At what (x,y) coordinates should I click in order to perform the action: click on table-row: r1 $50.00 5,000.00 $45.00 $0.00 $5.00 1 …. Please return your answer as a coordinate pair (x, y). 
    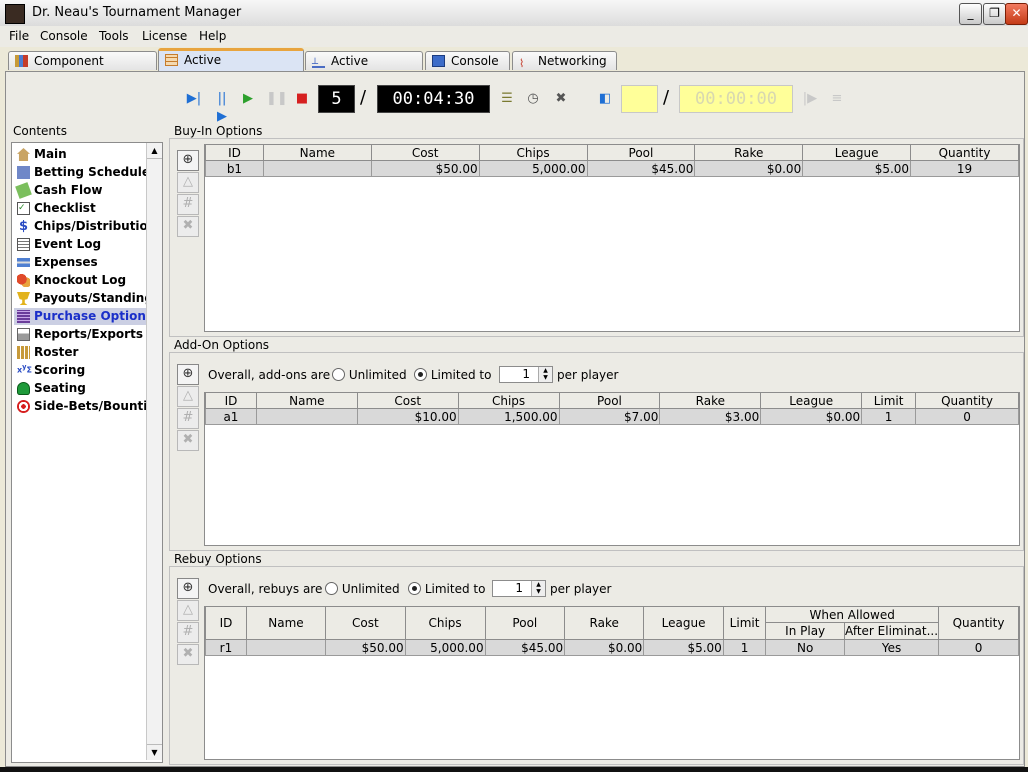
    Looking at the image, I should click on (612, 647).